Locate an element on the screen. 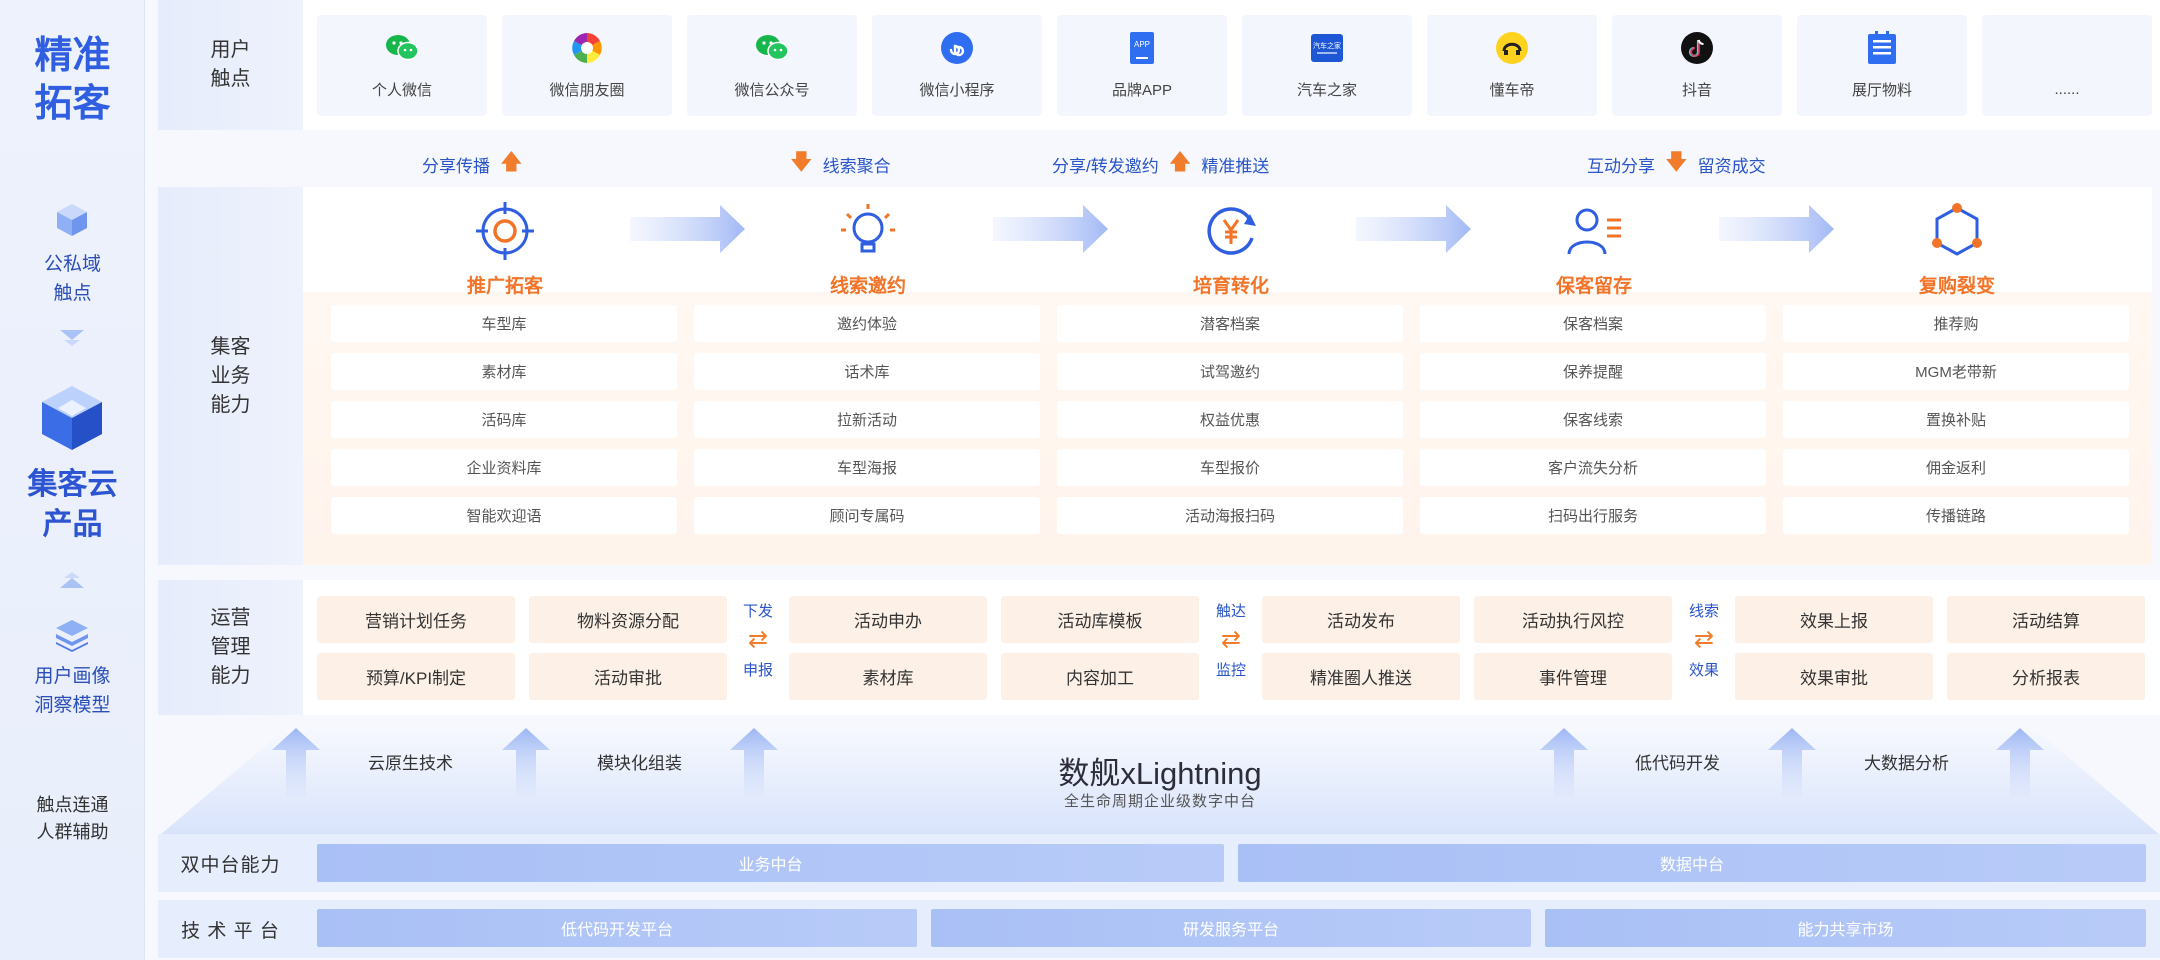 The height and width of the screenshot is (960, 2160). ops-item: 效果审批 is located at coordinates (1834, 676).